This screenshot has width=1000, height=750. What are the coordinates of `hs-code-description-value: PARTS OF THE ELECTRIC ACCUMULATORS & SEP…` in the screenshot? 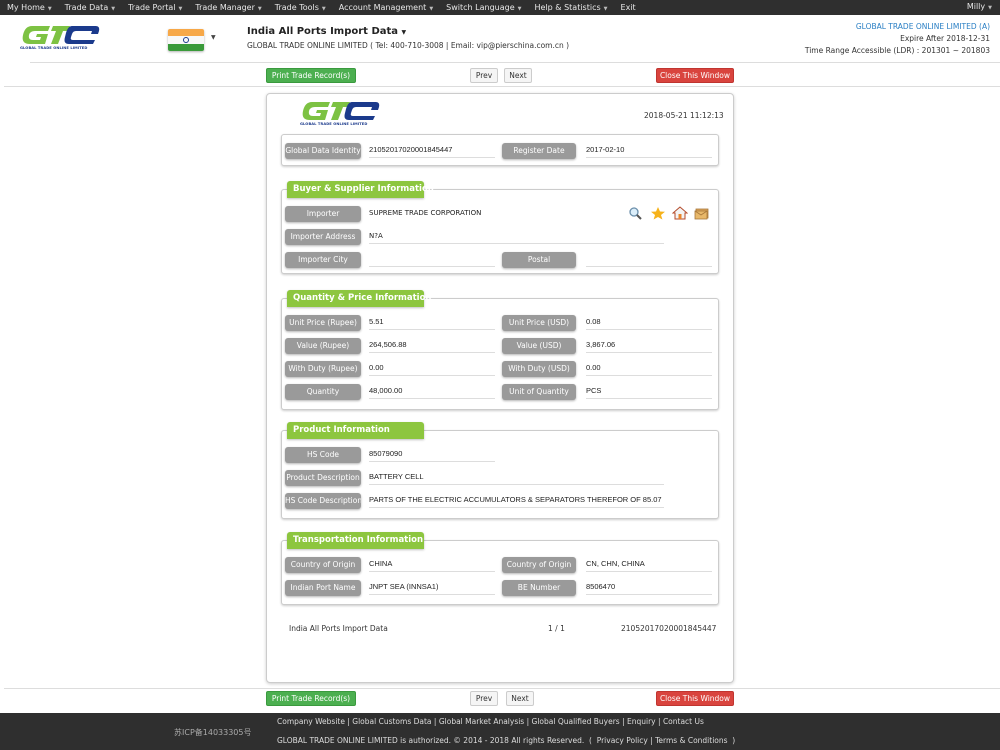 It's located at (516, 501).